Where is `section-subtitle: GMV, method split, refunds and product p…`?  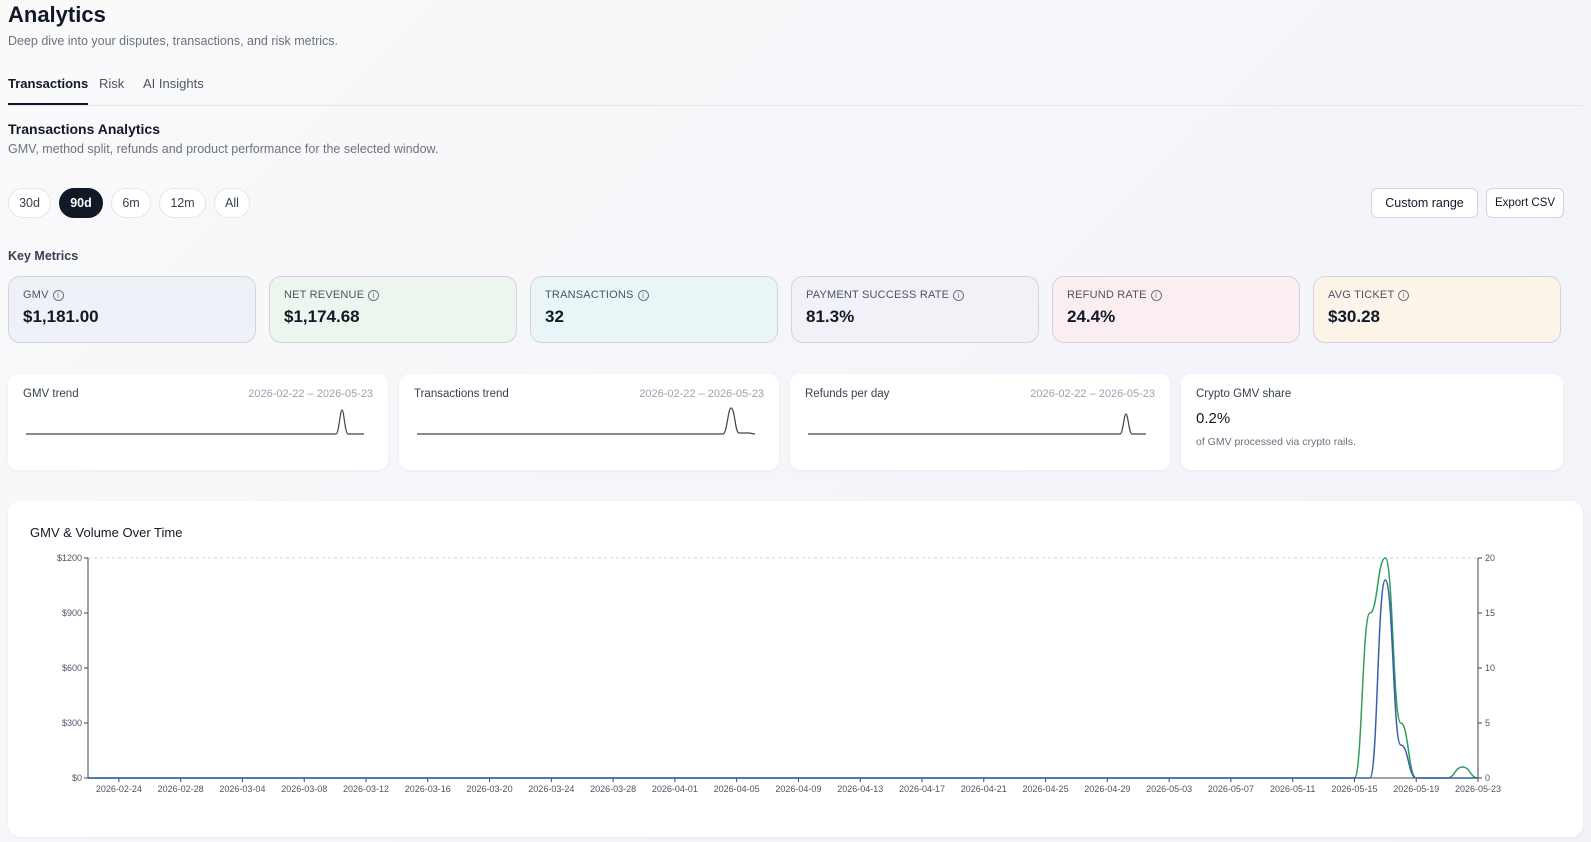 section-subtitle: GMV, method split, refunds and product p… is located at coordinates (223, 149).